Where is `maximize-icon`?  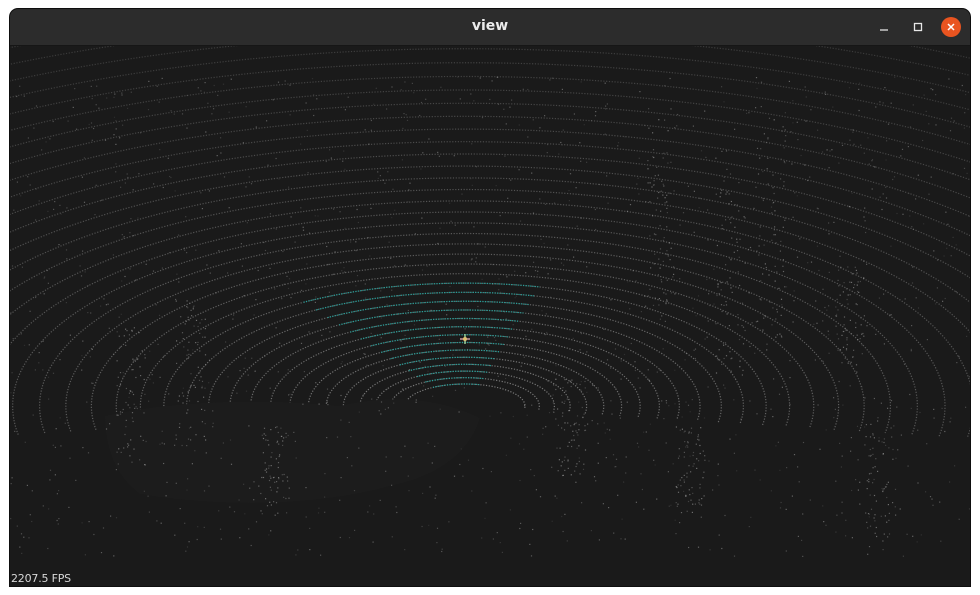 maximize-icon is located at coordinates (918, 27).